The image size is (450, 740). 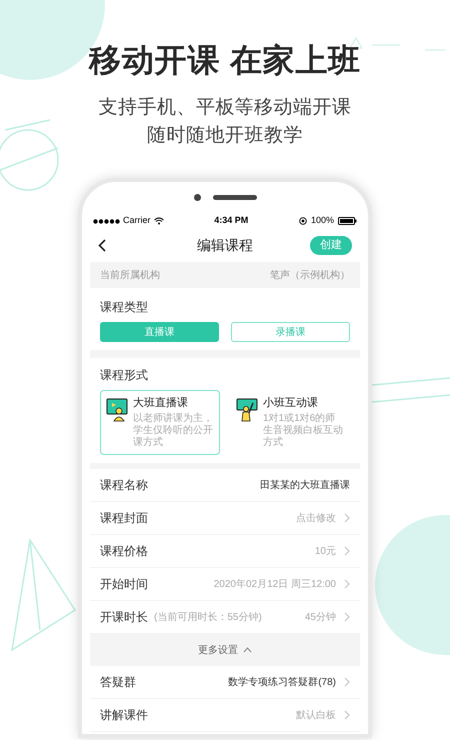 I want to click on carrier-label: Carrier, so click(x=137, y=221).